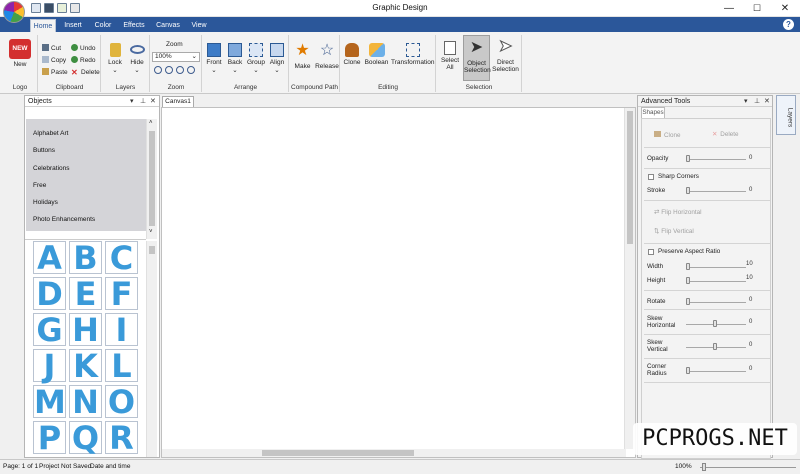  Describe the element at coordinates (748, 467) in the screenshot. I see `zoom-slider` at that location.